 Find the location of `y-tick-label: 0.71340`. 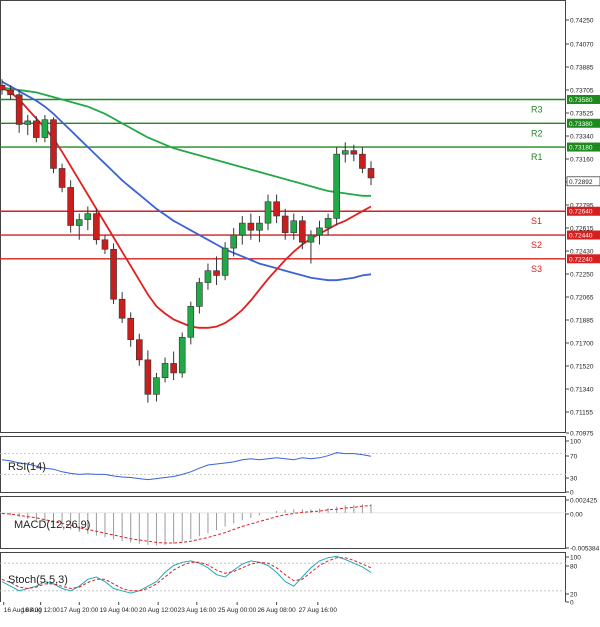

y-tick-label: 0.71340 is located at coordinates (582, 390).